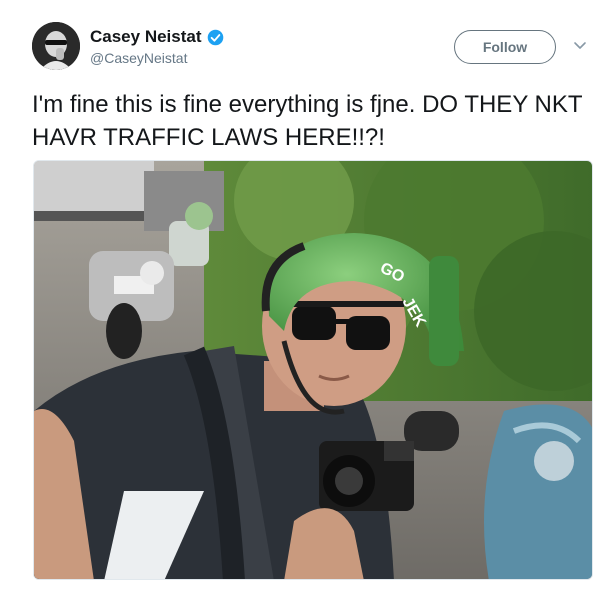  I want to click on author-handle: @CaseyNeistat, so click(138, 58).